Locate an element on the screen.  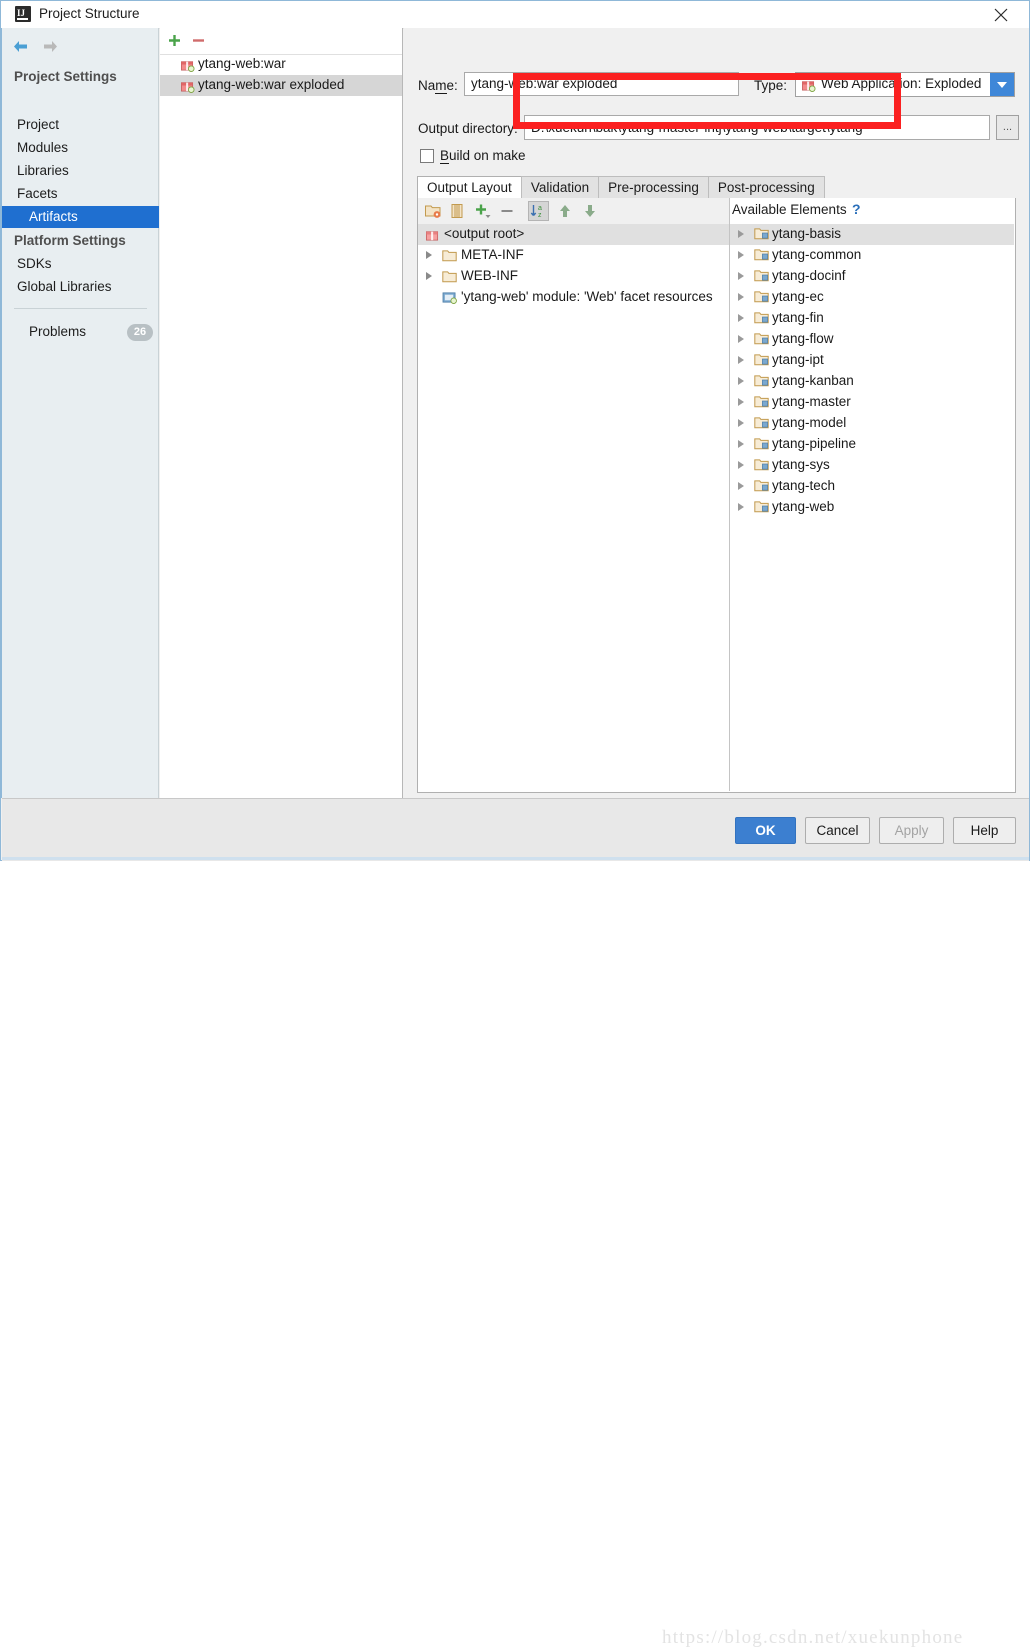
available-element-row: ytang-model is located at coordinates (872, 423).